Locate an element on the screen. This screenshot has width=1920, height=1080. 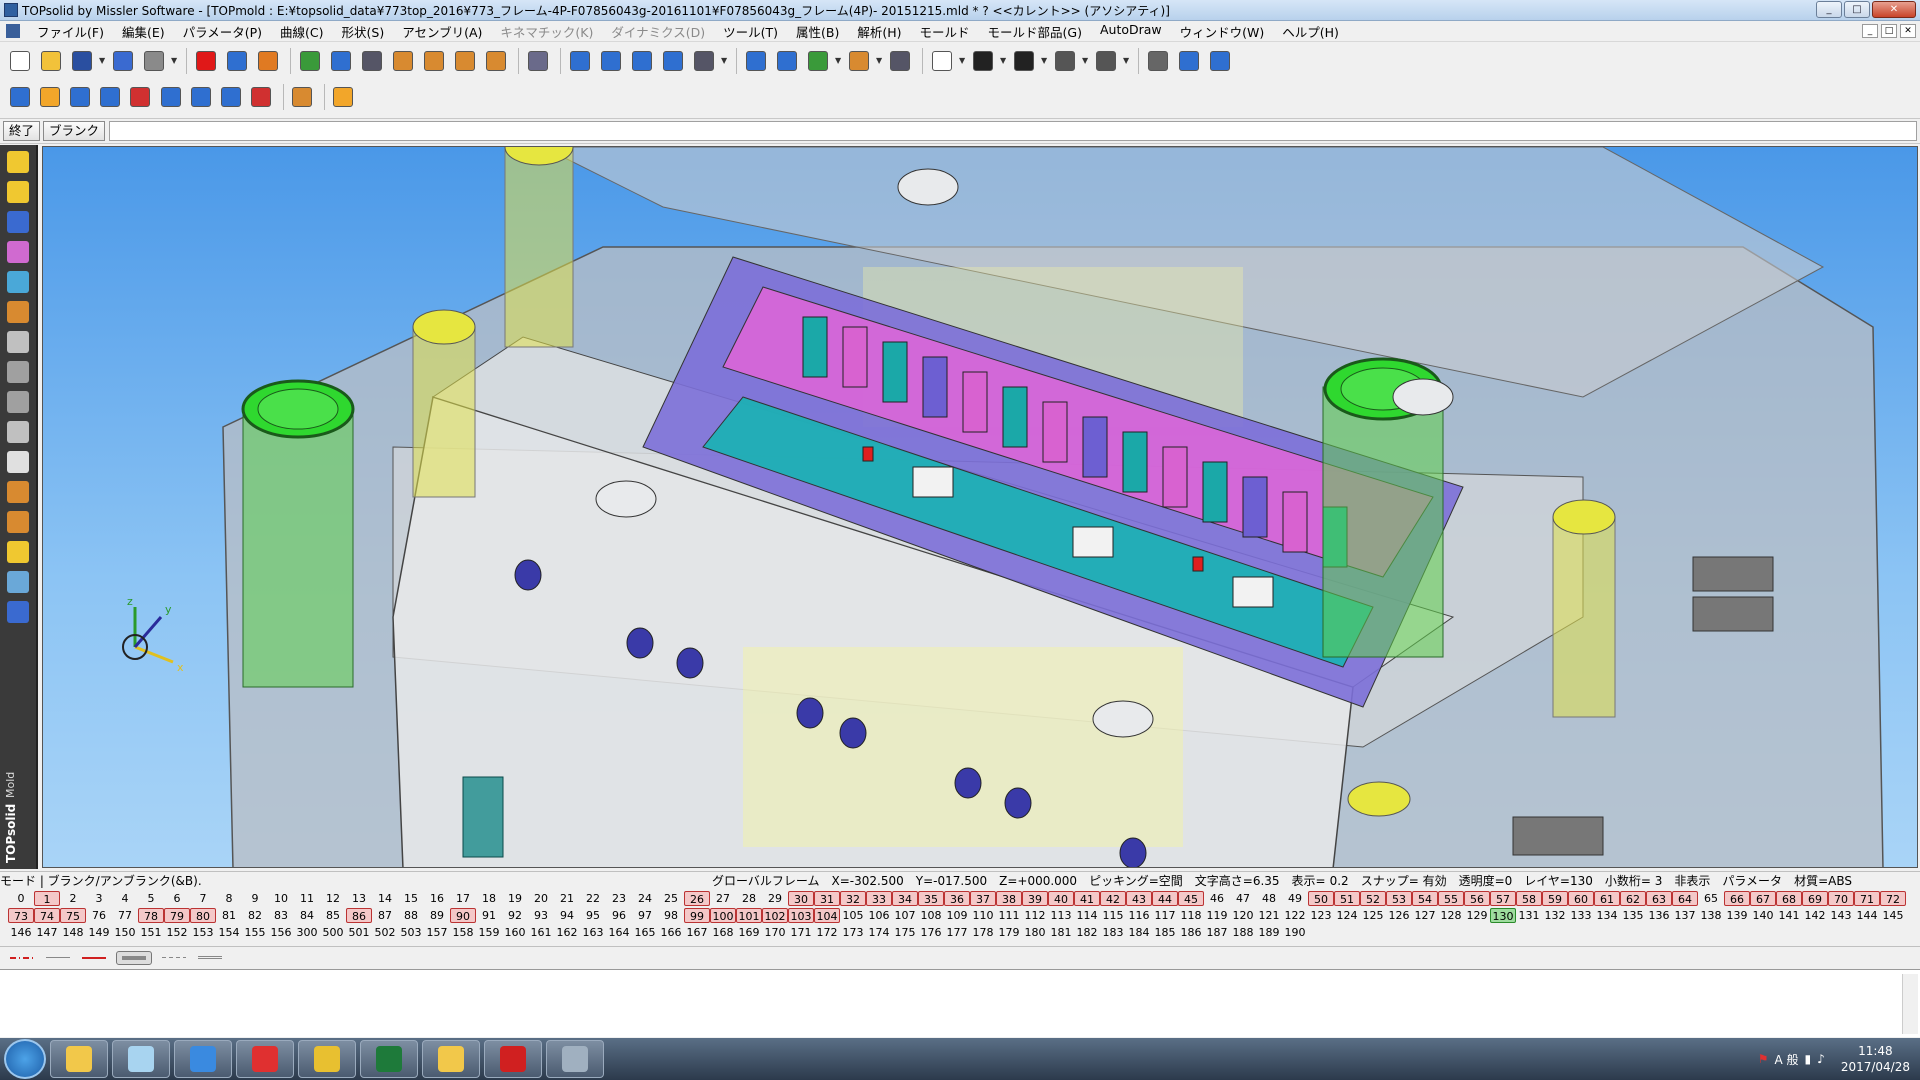
status-decimals: 小数桁= 3 is located at coordinates (1634, 880).